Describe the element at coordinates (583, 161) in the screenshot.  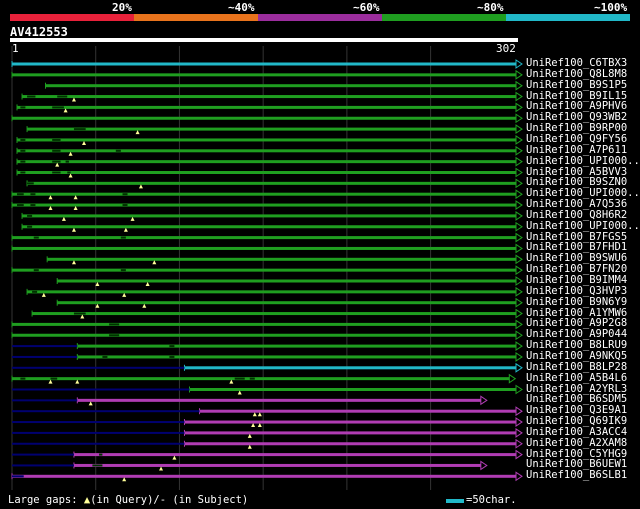
I see `hit-label: UniRef100_UPI000..` at that location.